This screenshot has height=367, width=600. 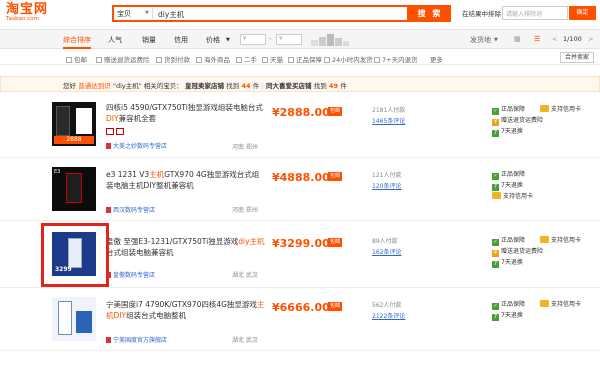 What do you see at coordinates (74, 189) in the screenshot?
I see `product-thumbnail: E3` at bounding box center [74, 189].